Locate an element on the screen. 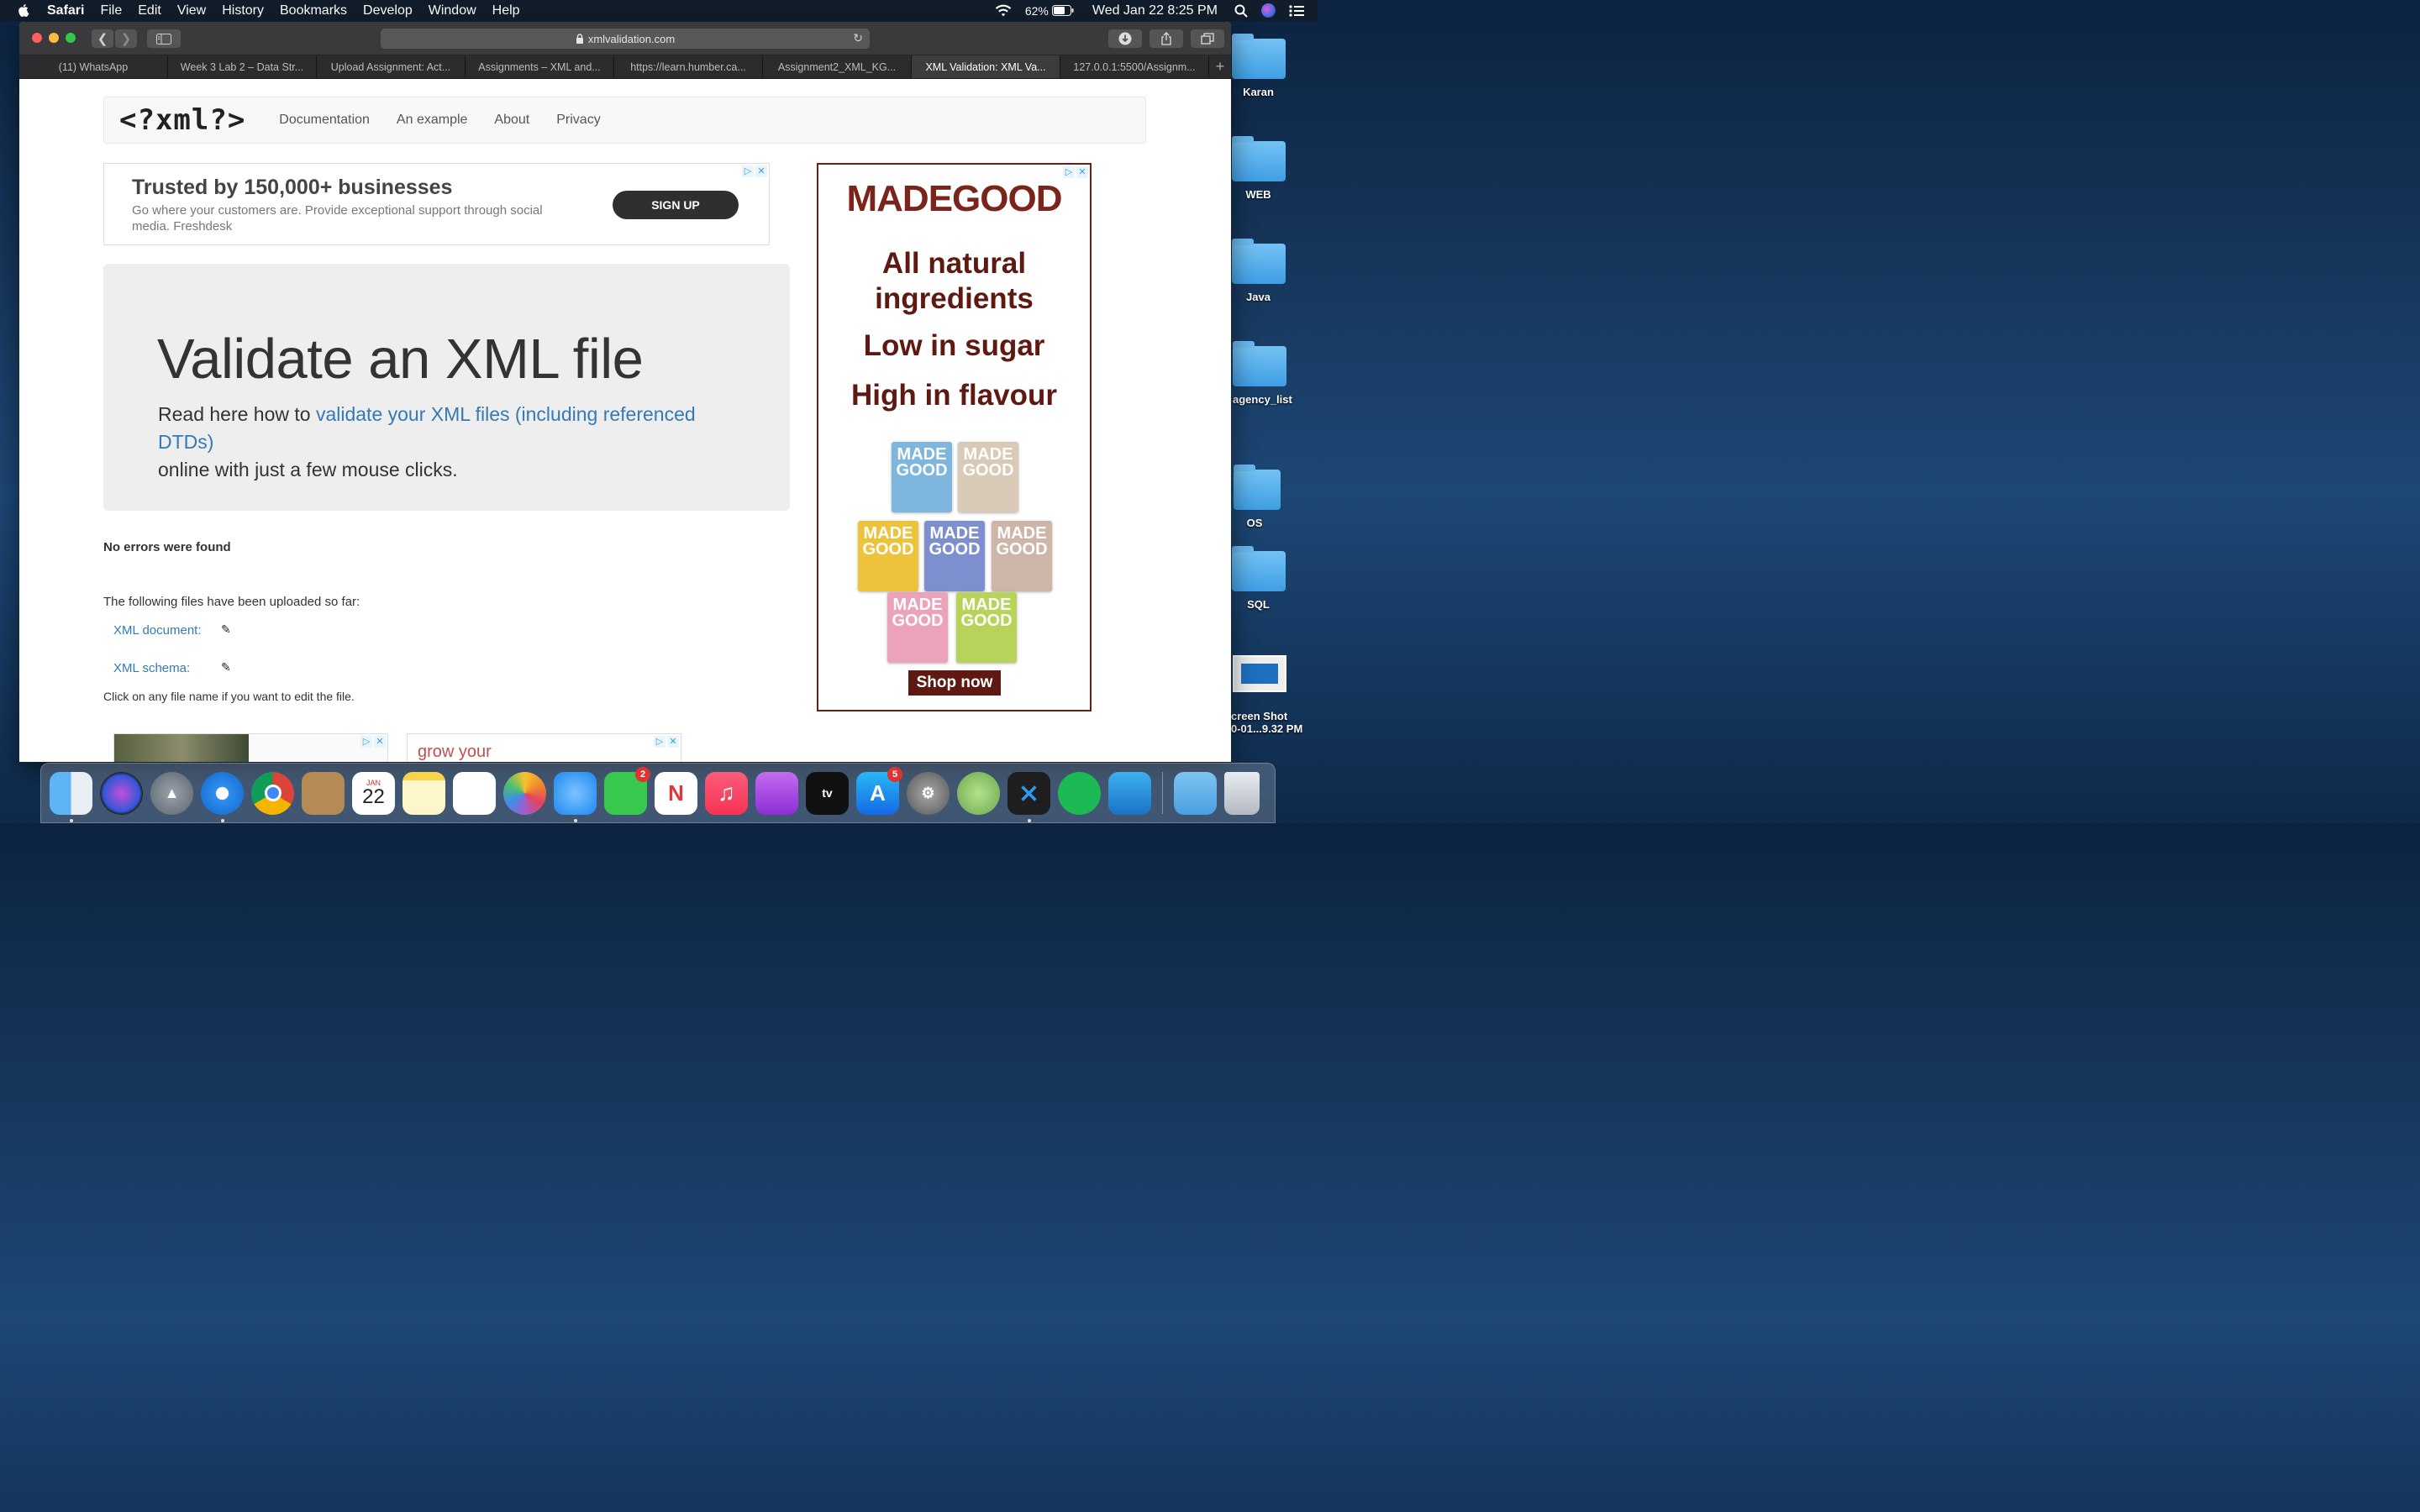  nav-an-example: An example is located at coordinates (433, 120).